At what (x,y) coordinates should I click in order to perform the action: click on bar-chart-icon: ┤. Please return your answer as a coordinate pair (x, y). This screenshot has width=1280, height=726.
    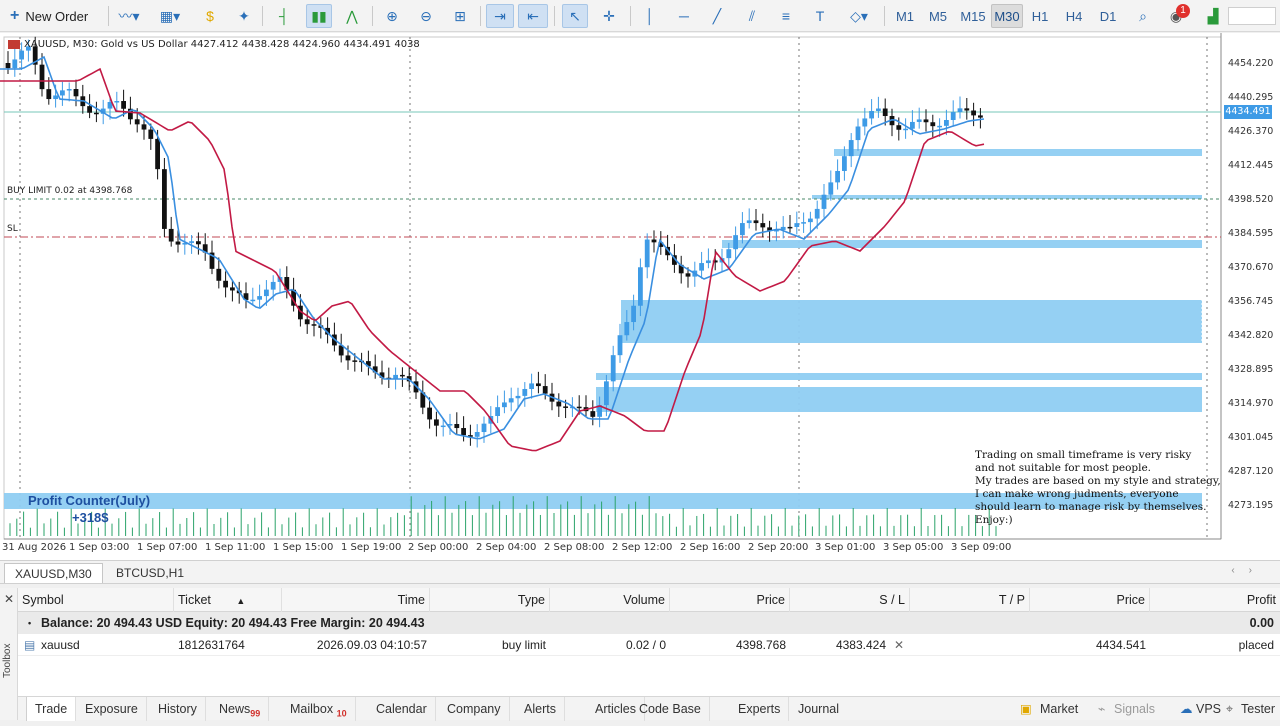
    Looking at the image, I should click on (284, 16).